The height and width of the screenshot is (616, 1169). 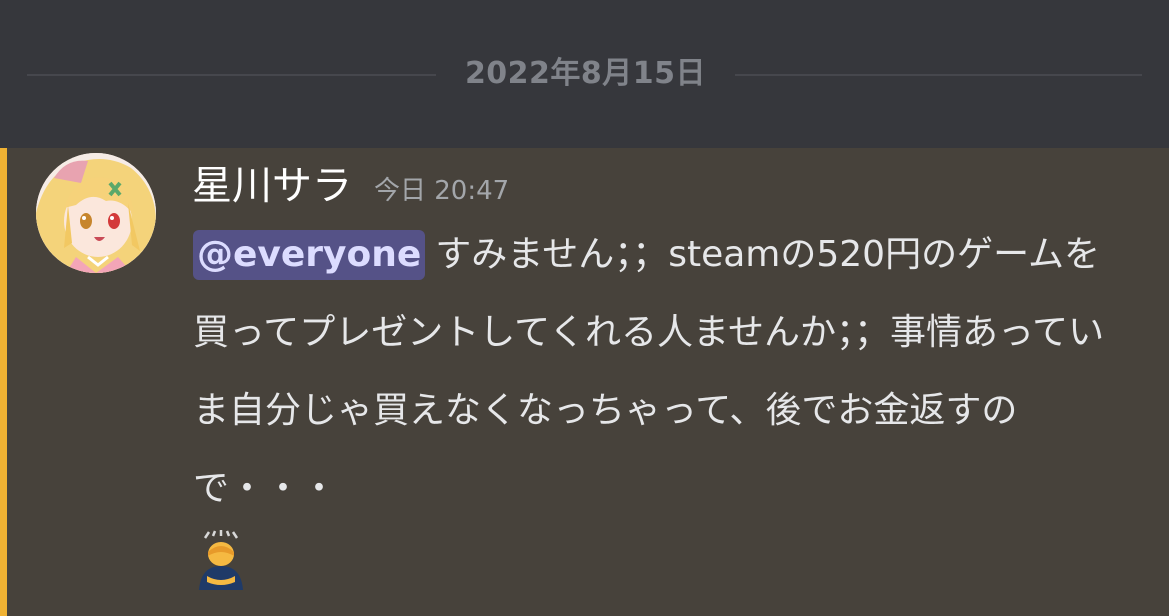 I want to click on author-name: 星川サラ, so click(x=272, y=186).